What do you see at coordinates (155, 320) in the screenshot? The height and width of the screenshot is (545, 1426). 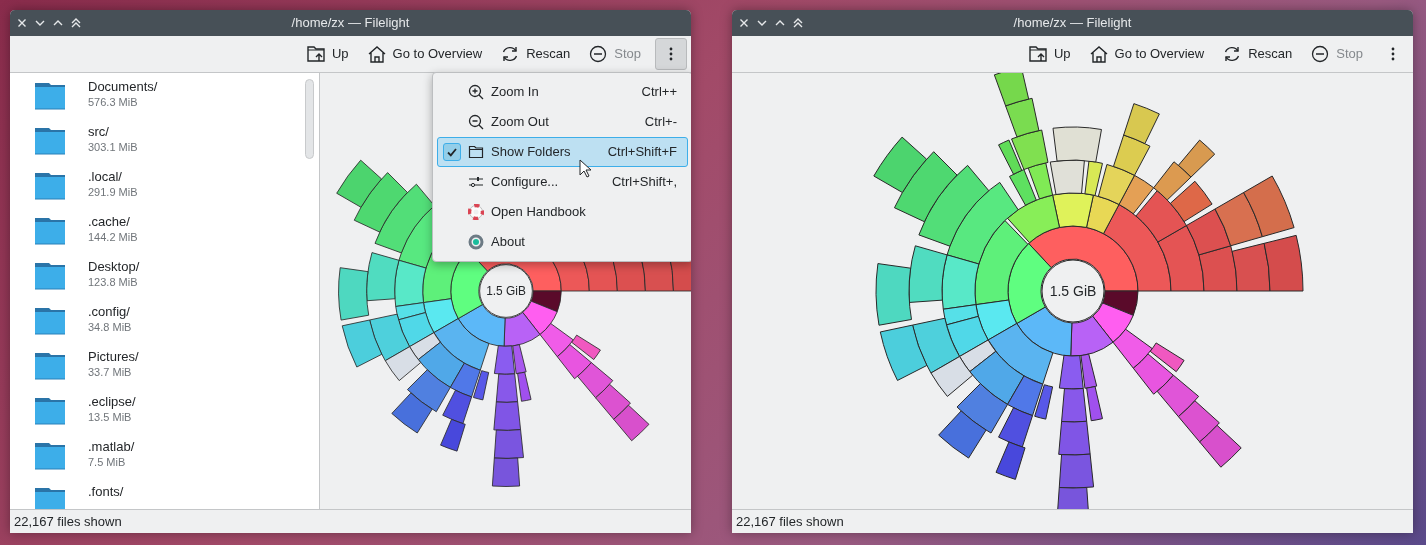 I see `folder-list-item: .config/ 34.8 MiB` at bounding box center [155, 320].